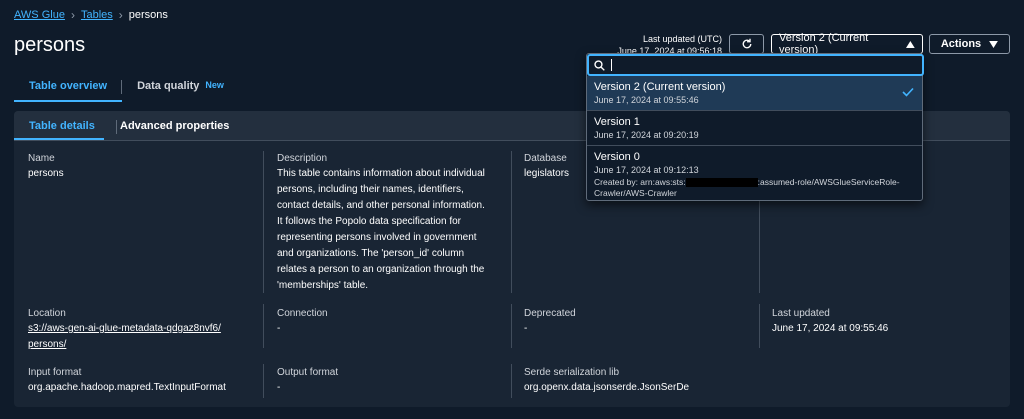  Describe the element at coordinates (97, 15) in the screenshot. I see `breadcrumb-tables-link: Tables` at that location.